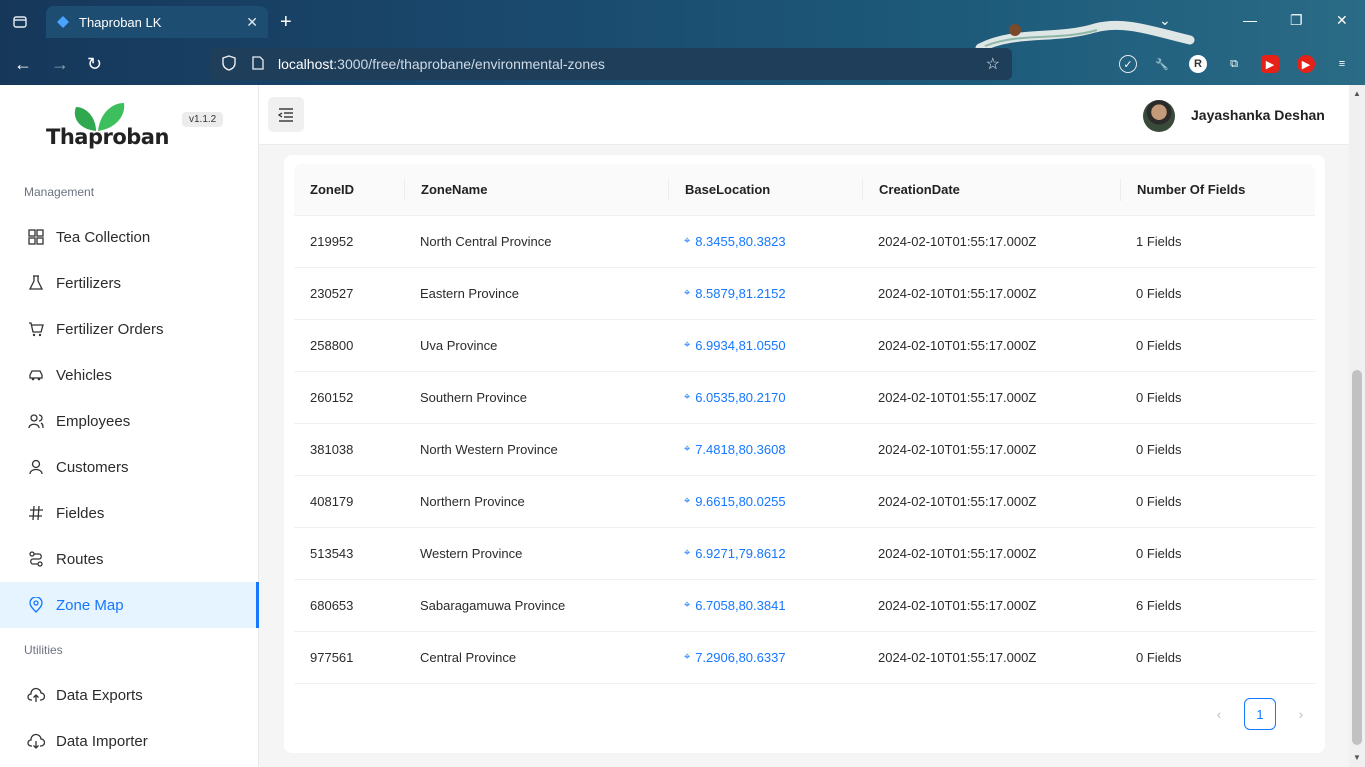  I want to click on zone-id-cell: 680653, so click(332, 605).